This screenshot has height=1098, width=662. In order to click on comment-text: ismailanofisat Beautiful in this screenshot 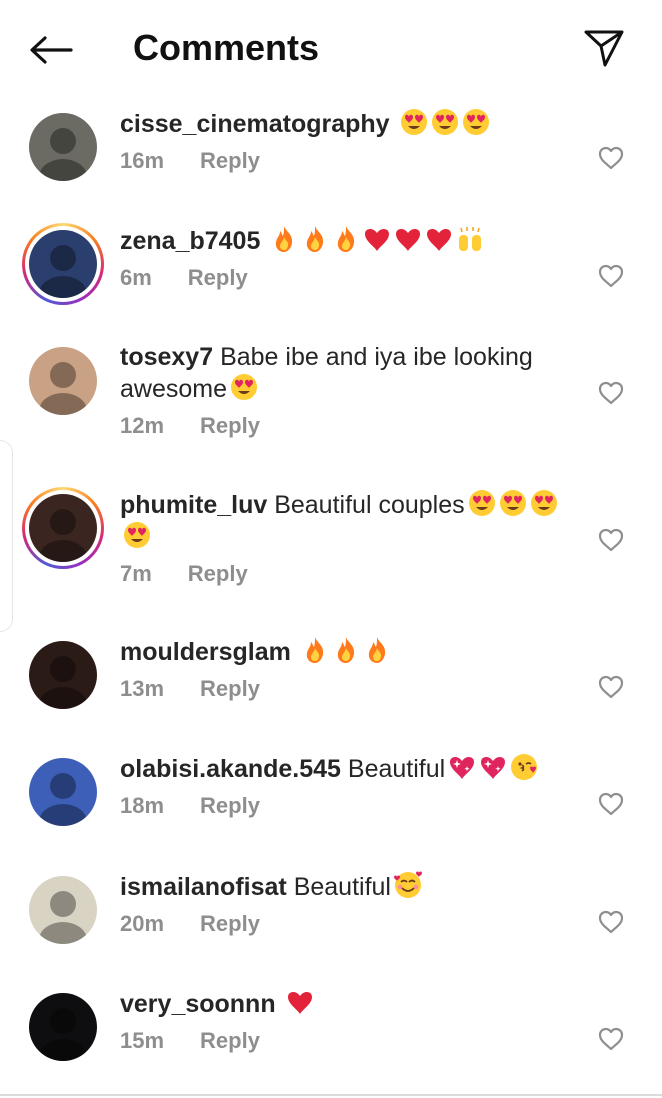, I will do `click(345, 887)`.